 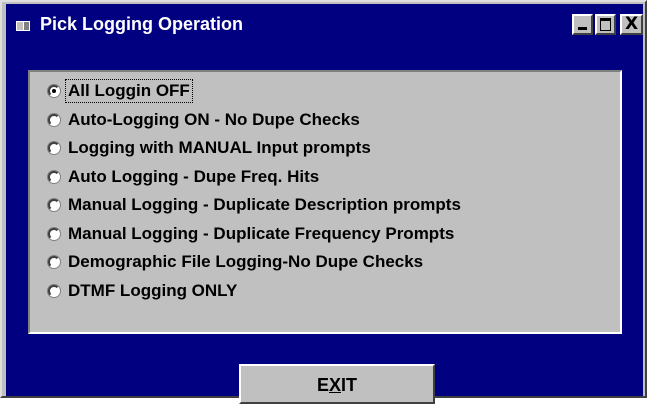 What do you see at coordinates (142, 24) in the screenshot?
I see `window-title: Pick Logging Operation` at bounding box center [142, 24].